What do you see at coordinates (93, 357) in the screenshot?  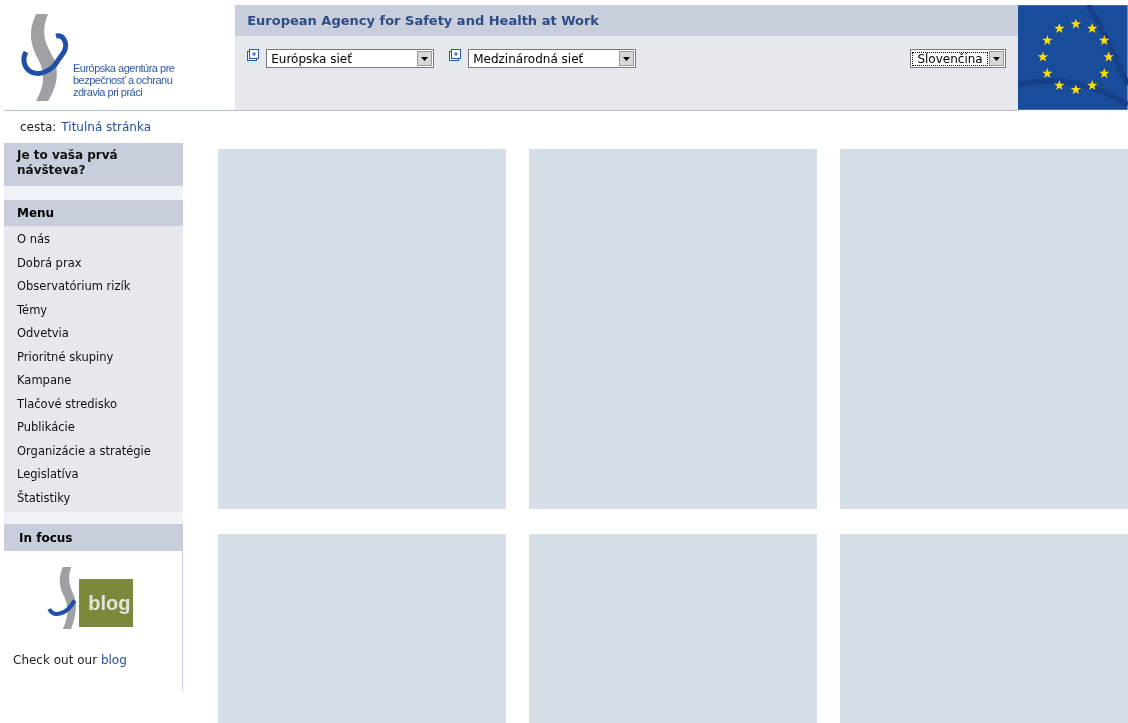 I see `menu-item: Prioritné skupiny` at bounding box center [93, 357].